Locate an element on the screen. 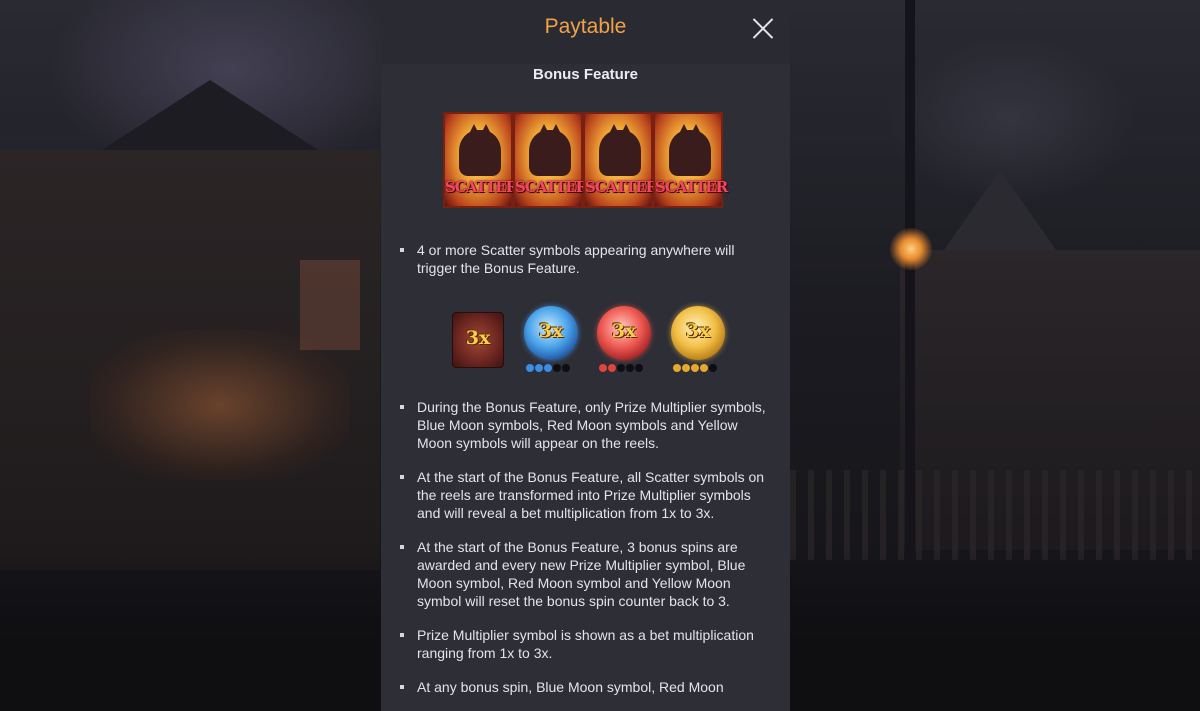 Image resolution: width=1200 pixels, height=711 pixels. yellow-moon-level-dots is located at coordinates (695, 368).